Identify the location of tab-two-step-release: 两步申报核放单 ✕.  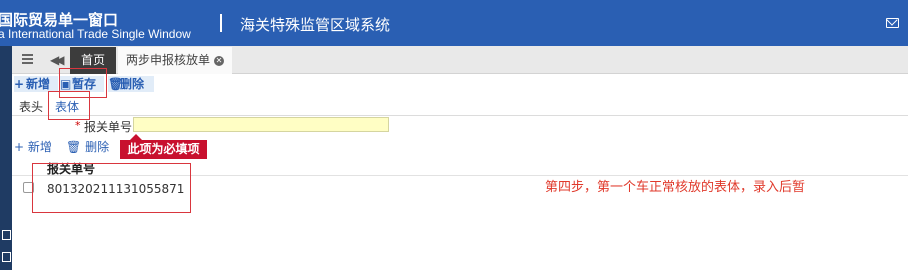
(175, 60).